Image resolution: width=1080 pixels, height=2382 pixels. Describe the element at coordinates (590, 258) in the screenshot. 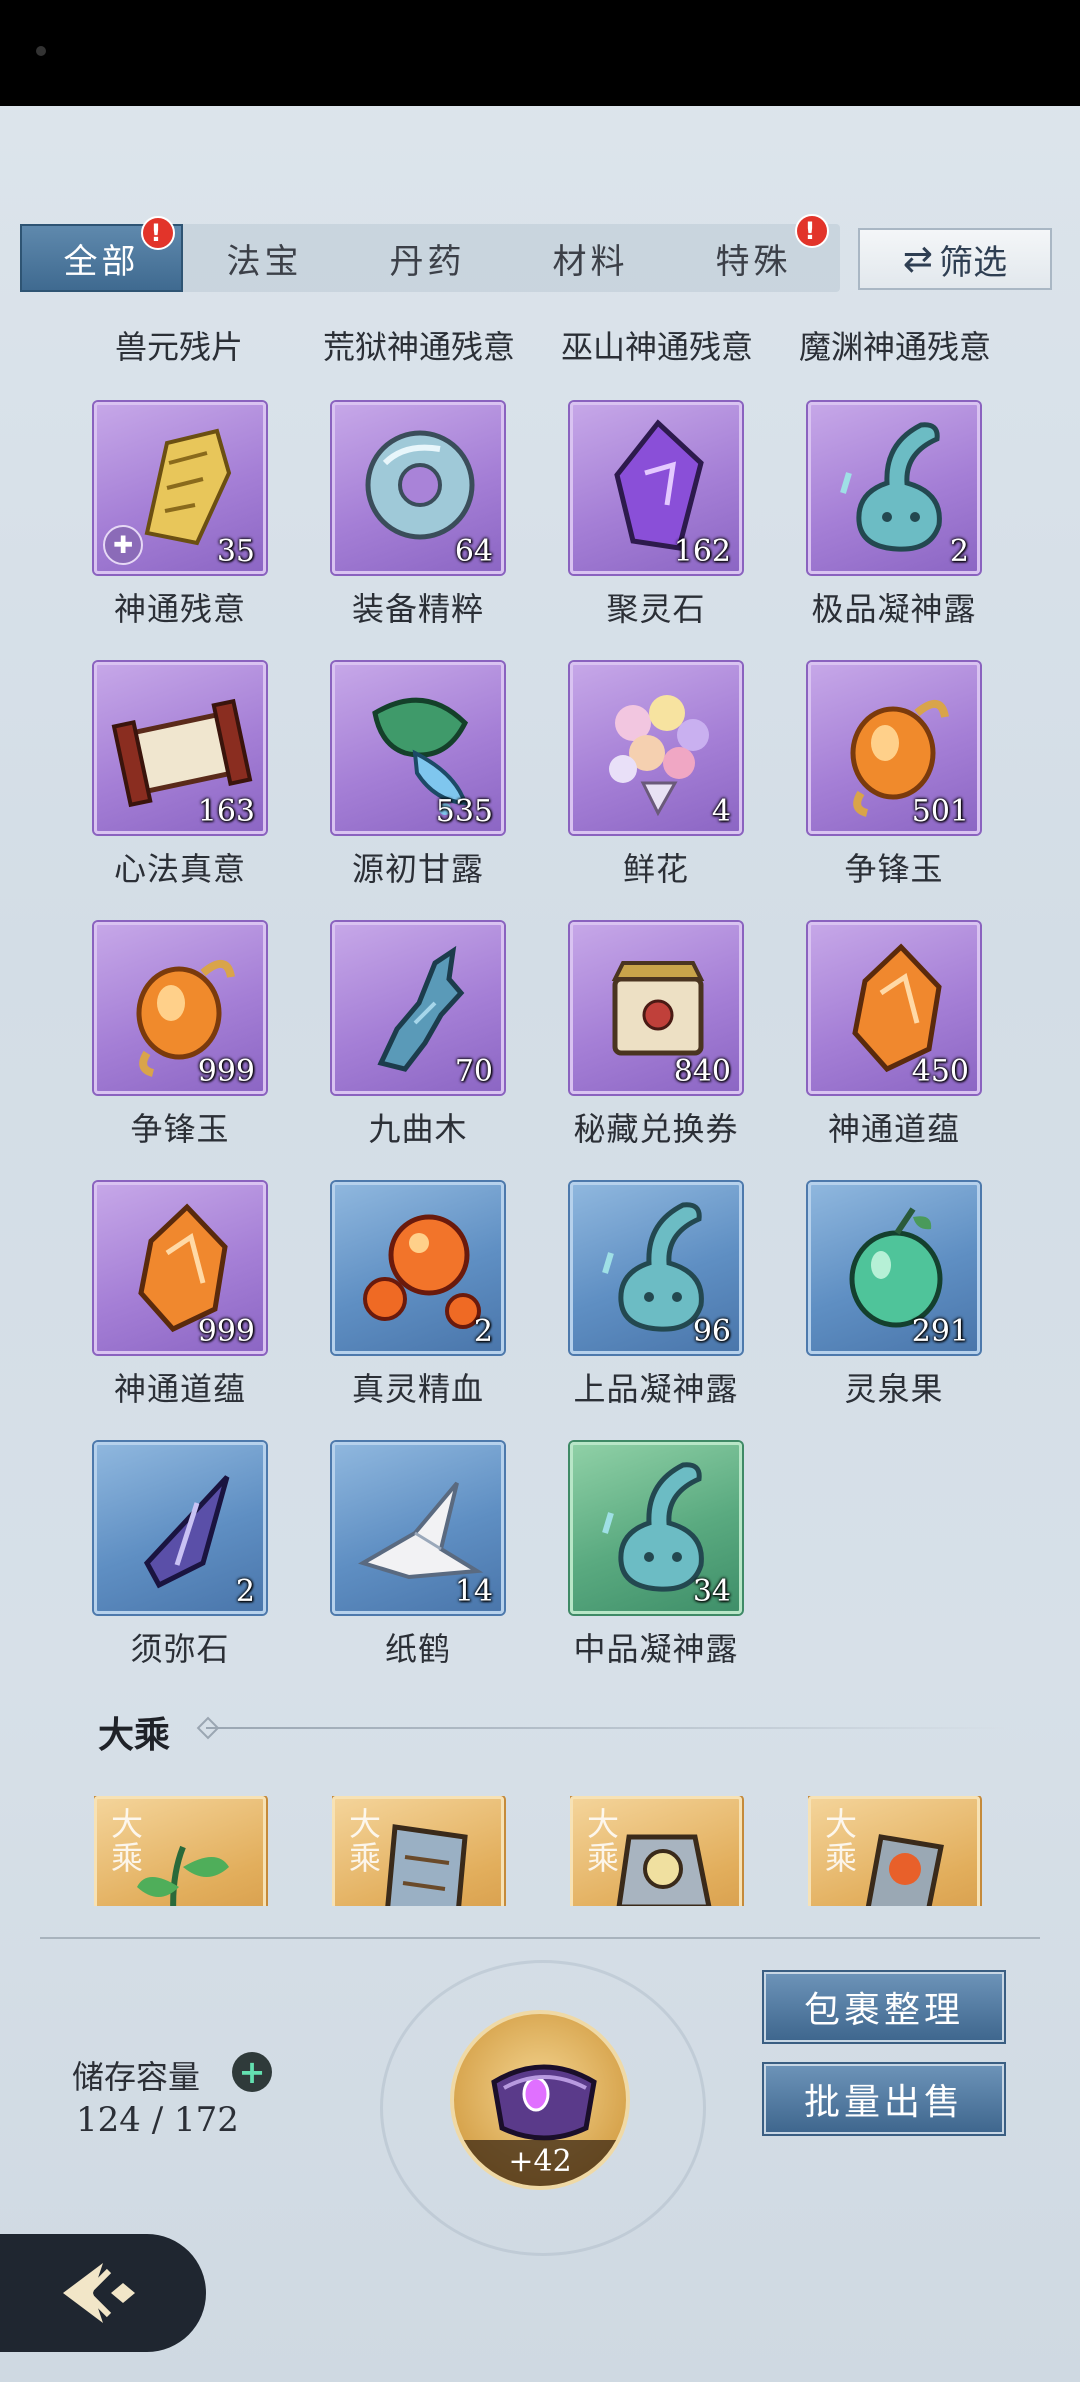

I see `tab-materials: 材料` at that location.